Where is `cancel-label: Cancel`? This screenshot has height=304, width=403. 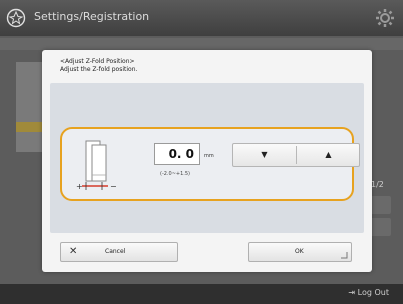
cancel-label: Cancel is located at coordinates (115, 251).